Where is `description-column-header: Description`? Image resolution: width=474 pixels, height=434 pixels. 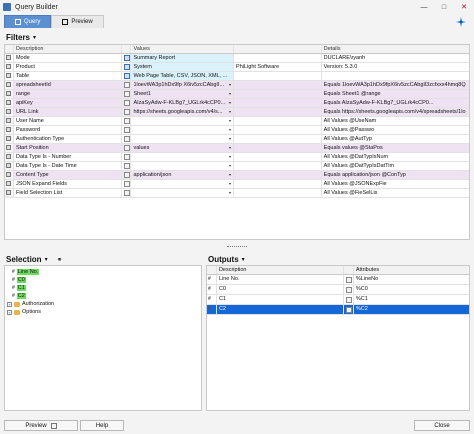 description-column-header: Description is located at coordinates (68, 49).